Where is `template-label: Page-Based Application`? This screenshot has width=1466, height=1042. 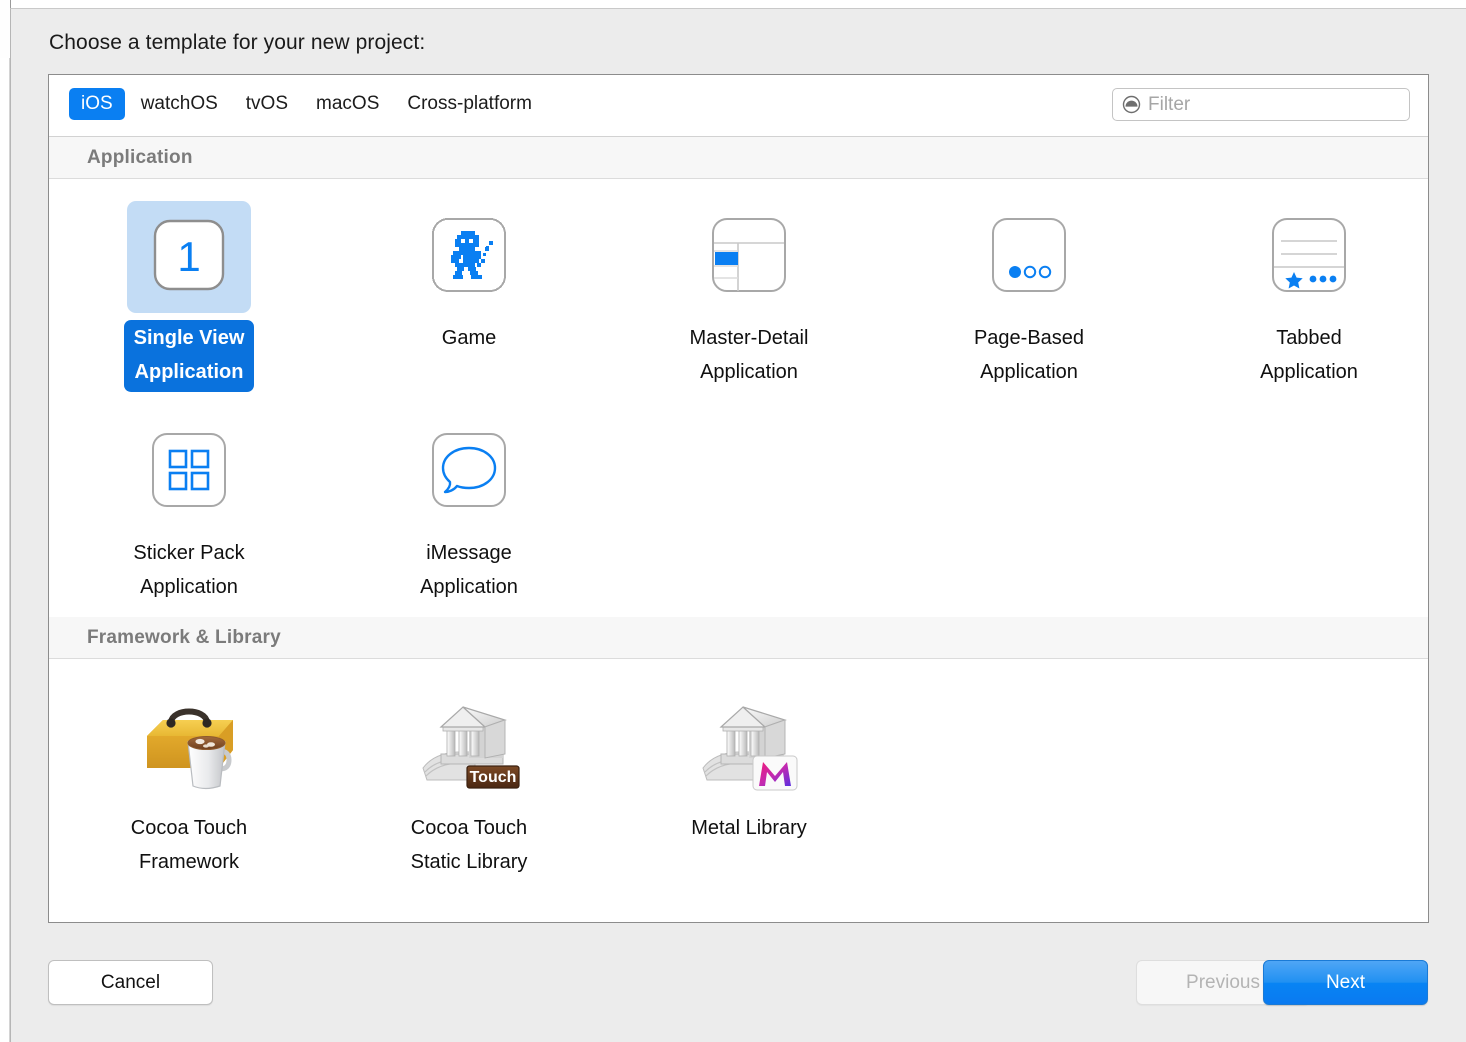 template-label: Page-Based Application is located at coordinates (1029, 355).